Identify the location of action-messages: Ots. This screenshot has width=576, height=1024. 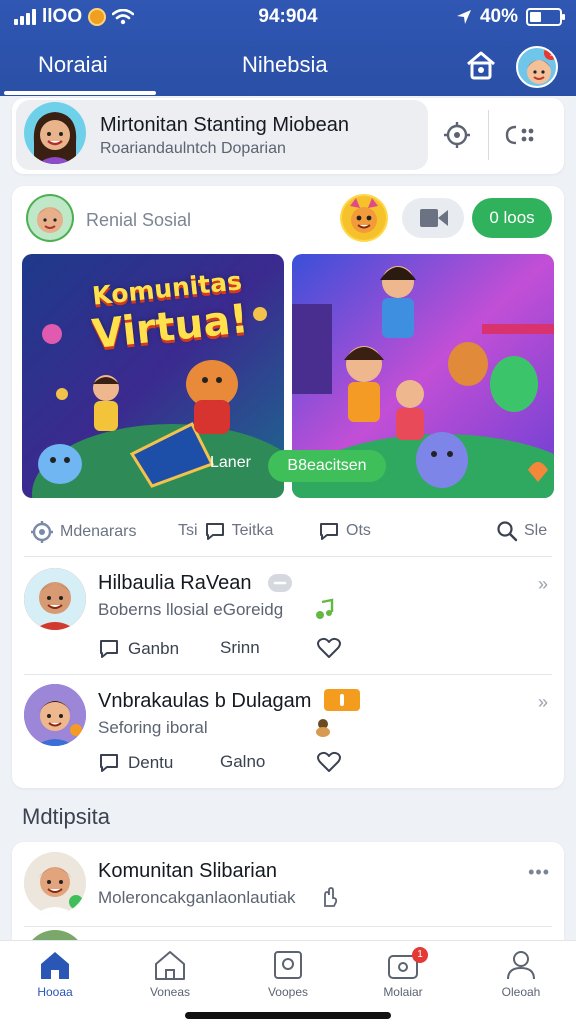
(344, 531).